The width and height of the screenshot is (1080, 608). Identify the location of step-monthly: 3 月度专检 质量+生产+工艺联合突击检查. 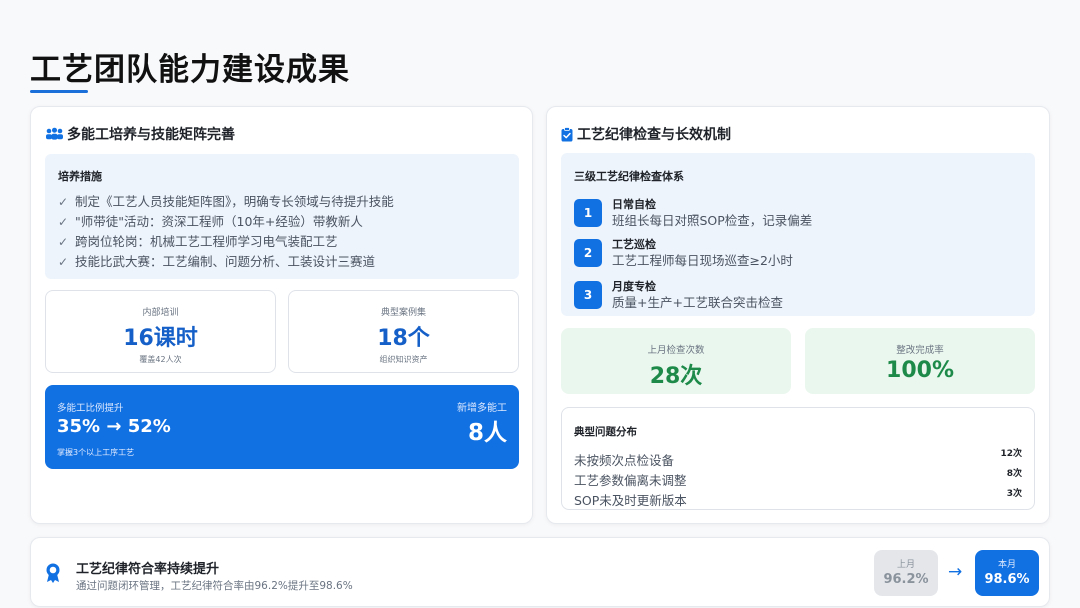
(678, 295).